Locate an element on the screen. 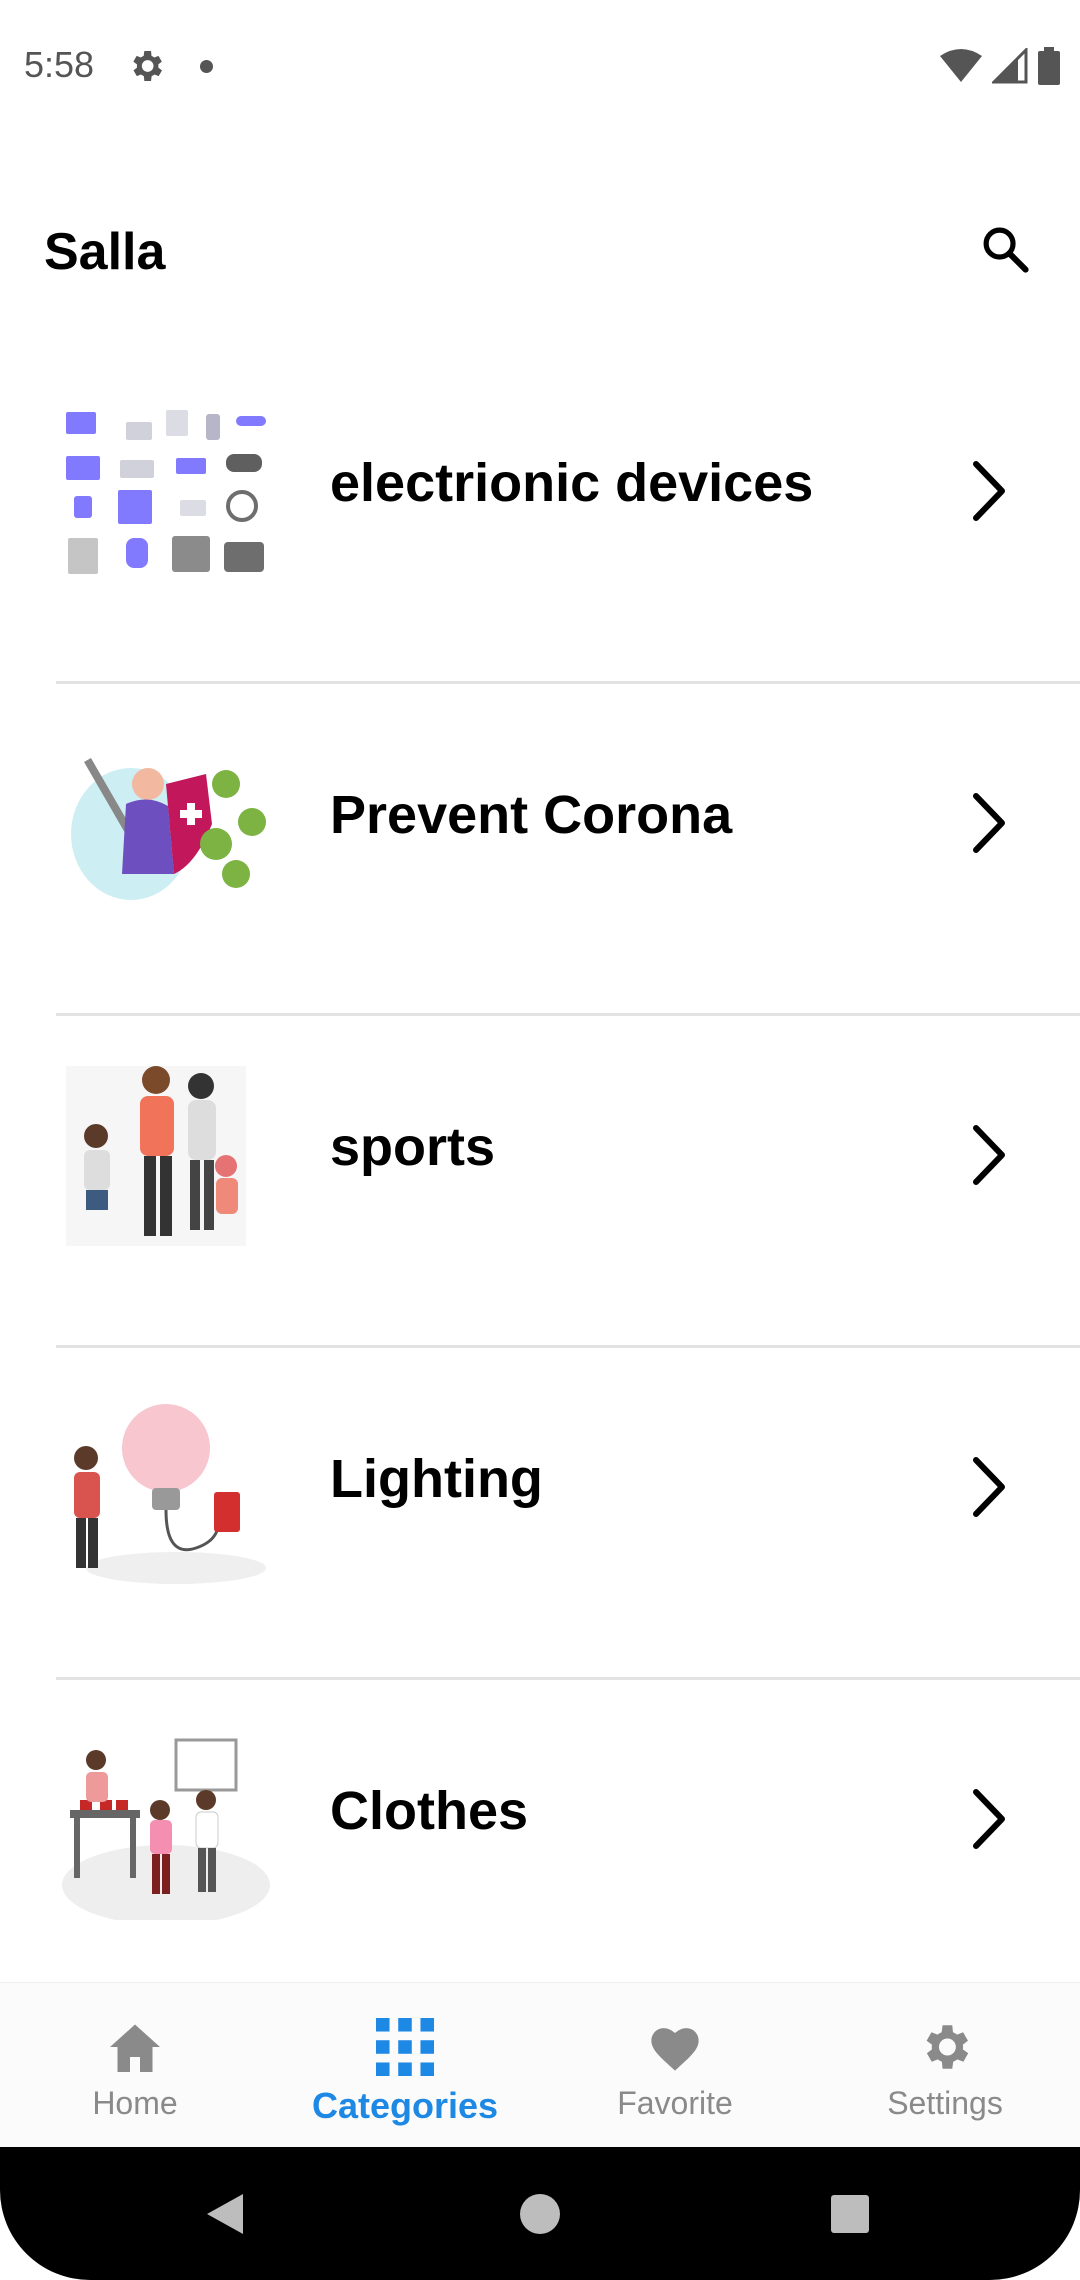 The height and width of the screenshot is (2280, 1080). system-navigation-bar is located at coordinates (540, 2213).